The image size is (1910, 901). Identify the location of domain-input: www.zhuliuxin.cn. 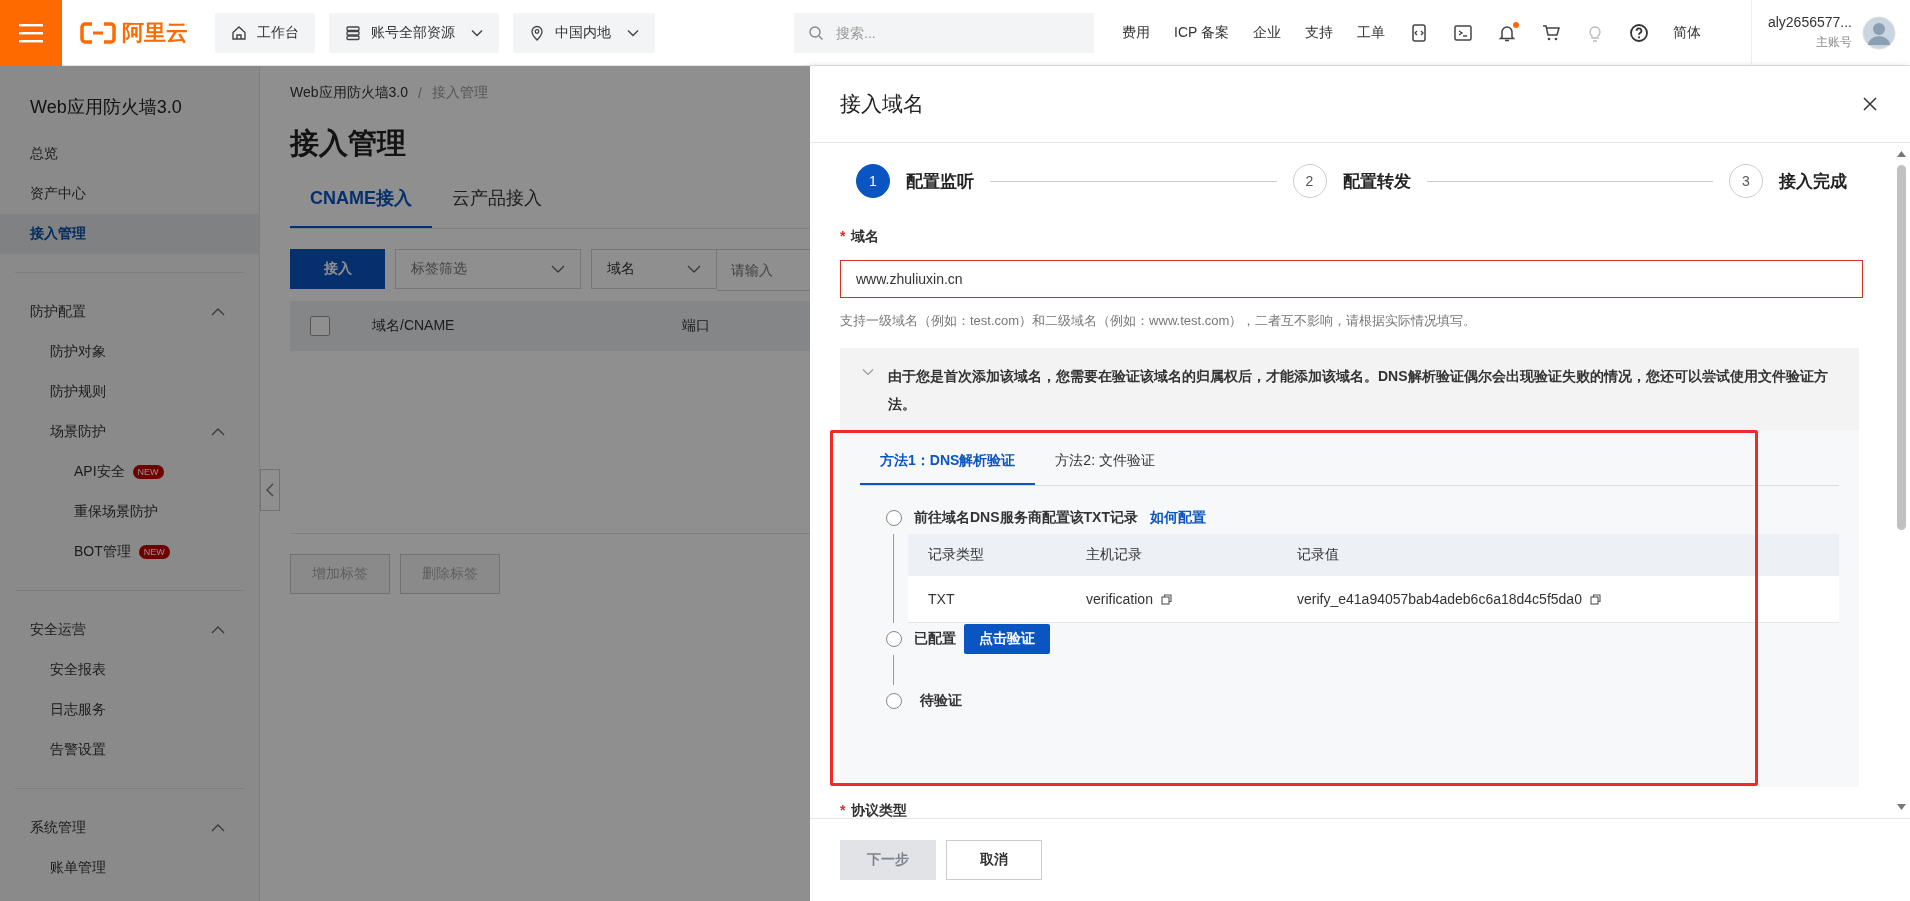
(1351, 279).